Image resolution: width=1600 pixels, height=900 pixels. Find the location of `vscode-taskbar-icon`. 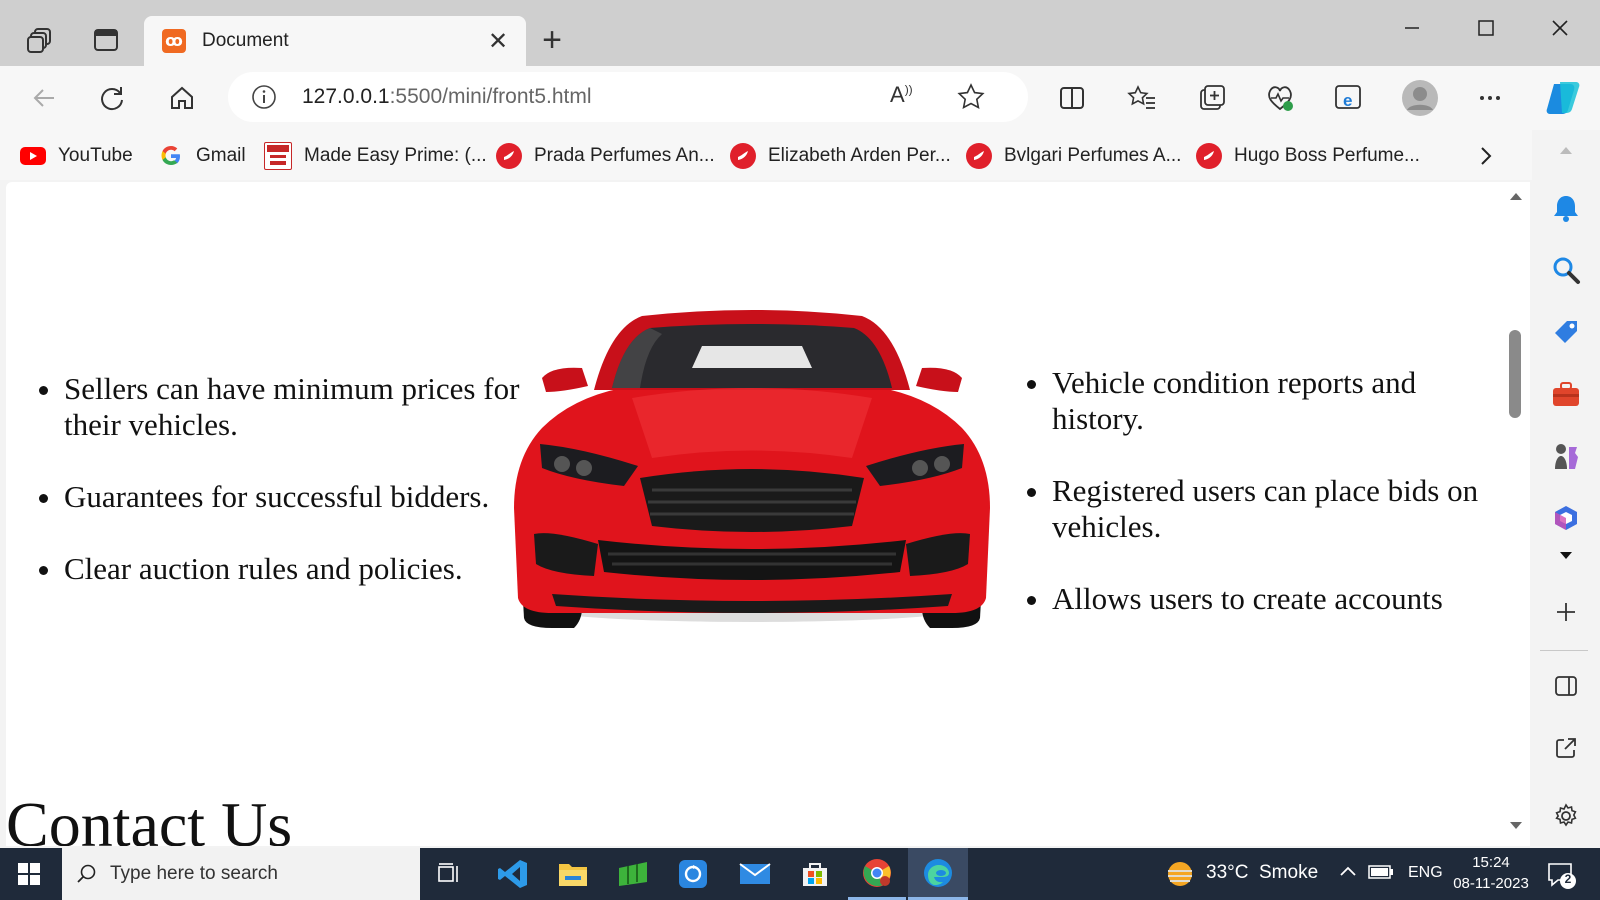

vscode-taskbar-icon is located at coordinates (513, 874).